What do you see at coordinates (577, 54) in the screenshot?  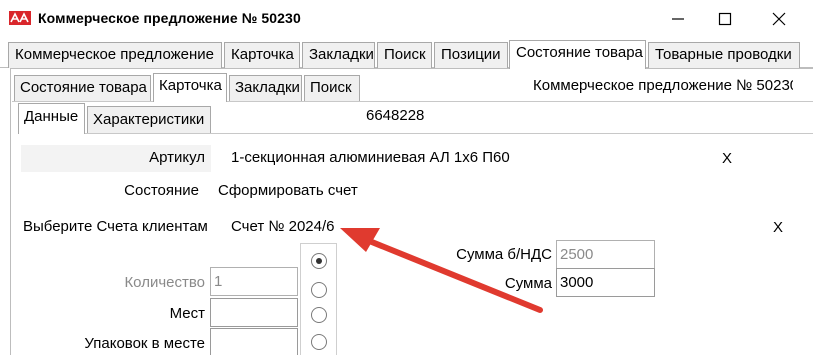 I see `tab-goods-state: Состояние товара` at bounding box center [577, 54].